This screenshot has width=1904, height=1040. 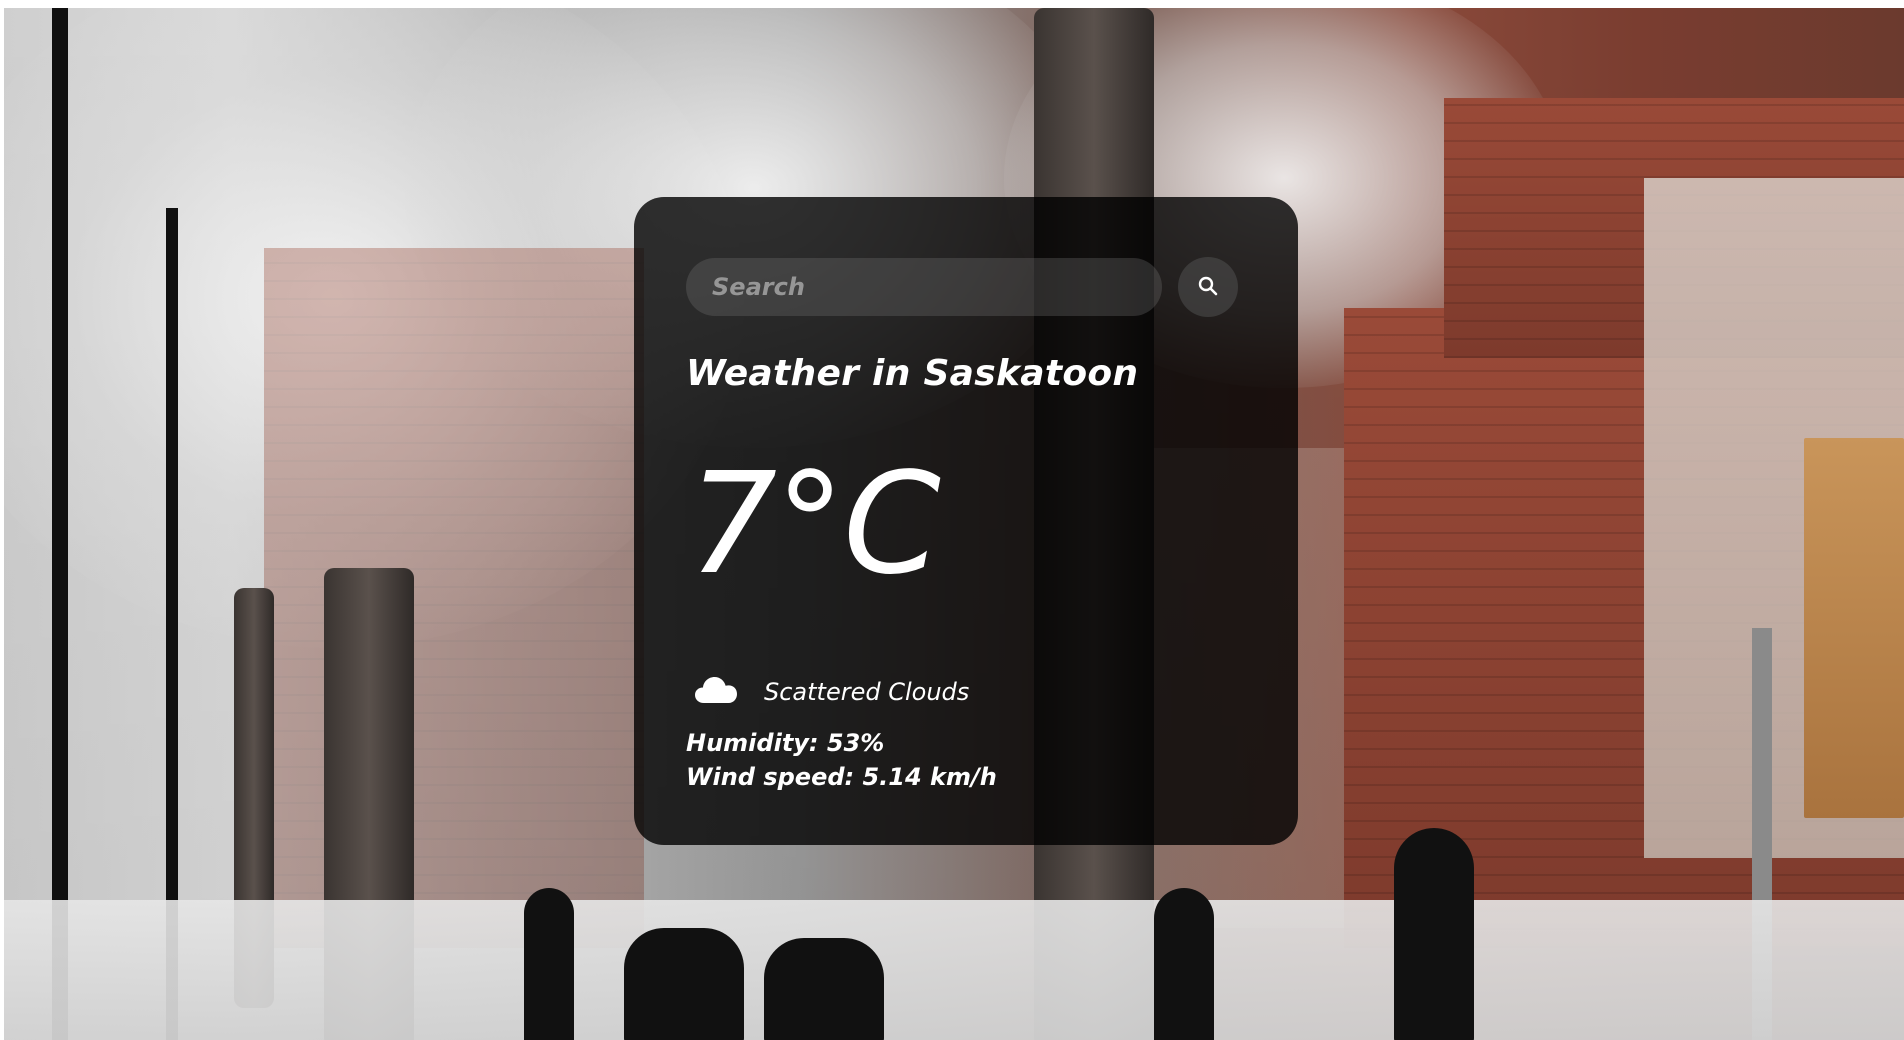 I want to click on wind-speed-text: Wind speed: 5.14 km/h, so click(x=841, y=777).